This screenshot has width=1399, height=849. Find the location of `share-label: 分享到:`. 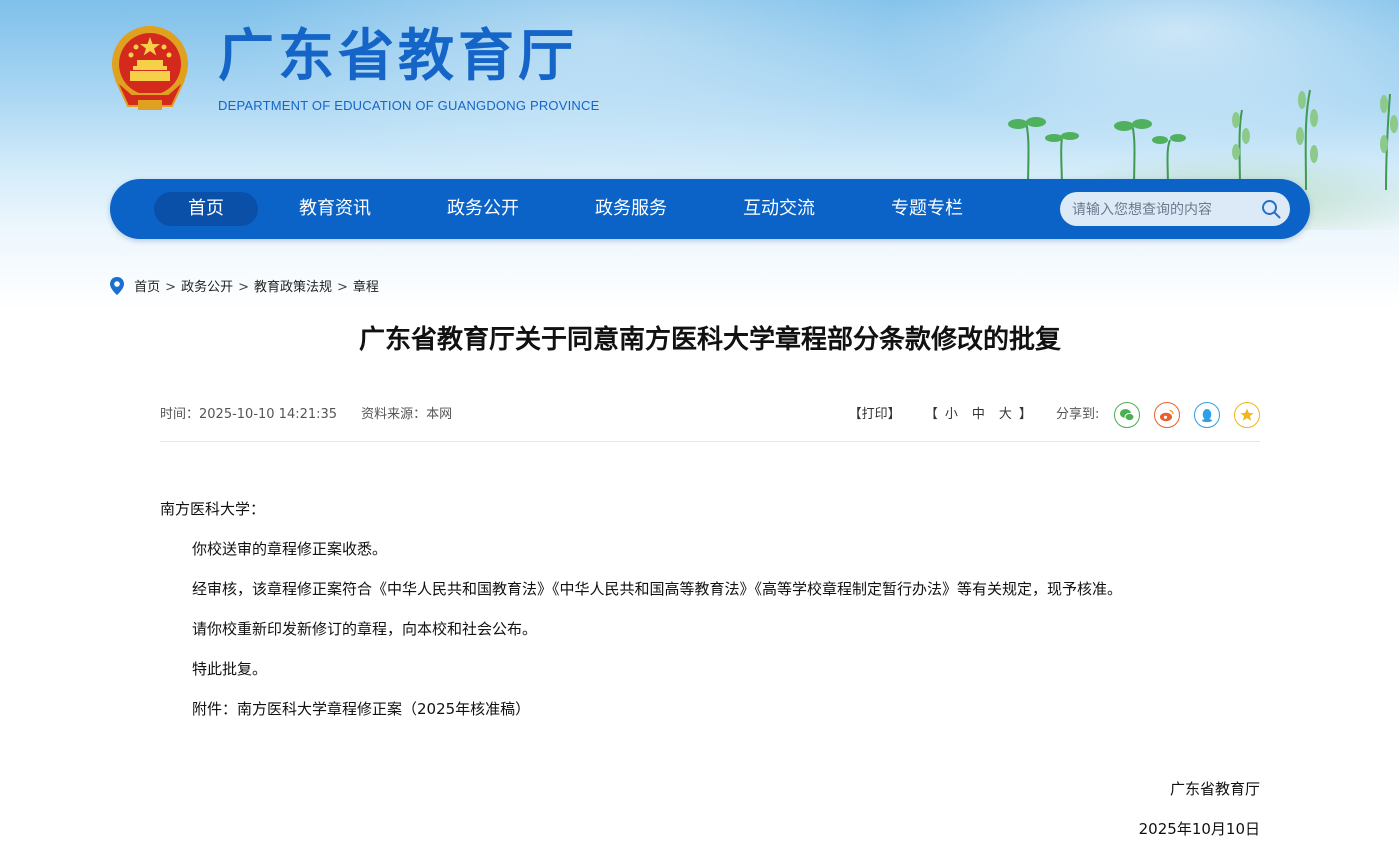

share-label: 分享到: is located at coordinates (1078, 414).